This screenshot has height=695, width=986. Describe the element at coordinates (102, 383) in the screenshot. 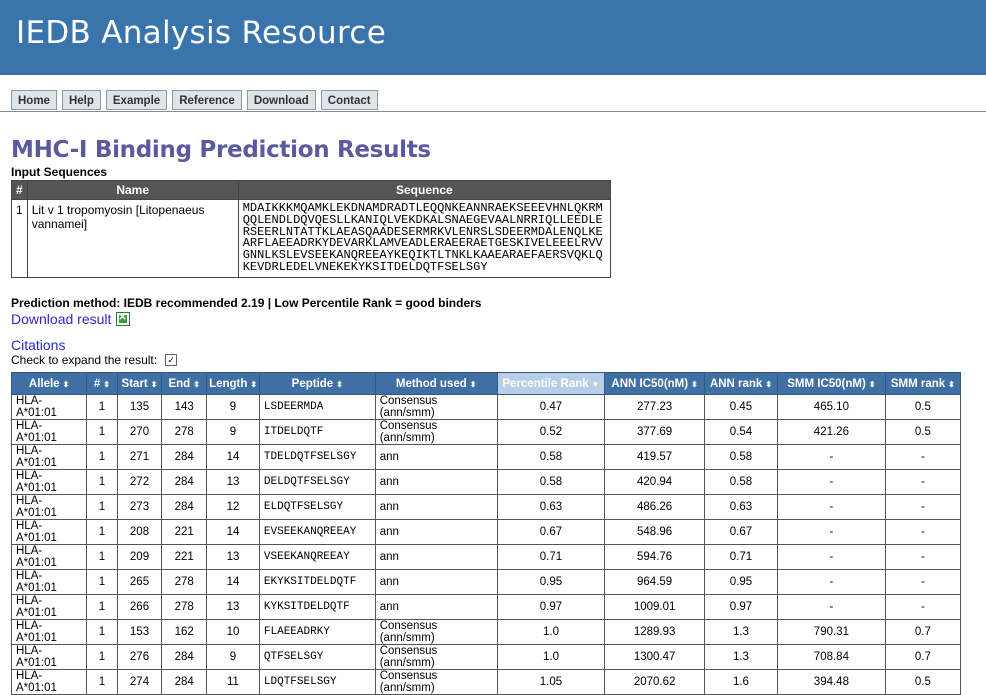

I see `column-header-num: # ⬍` at that location.